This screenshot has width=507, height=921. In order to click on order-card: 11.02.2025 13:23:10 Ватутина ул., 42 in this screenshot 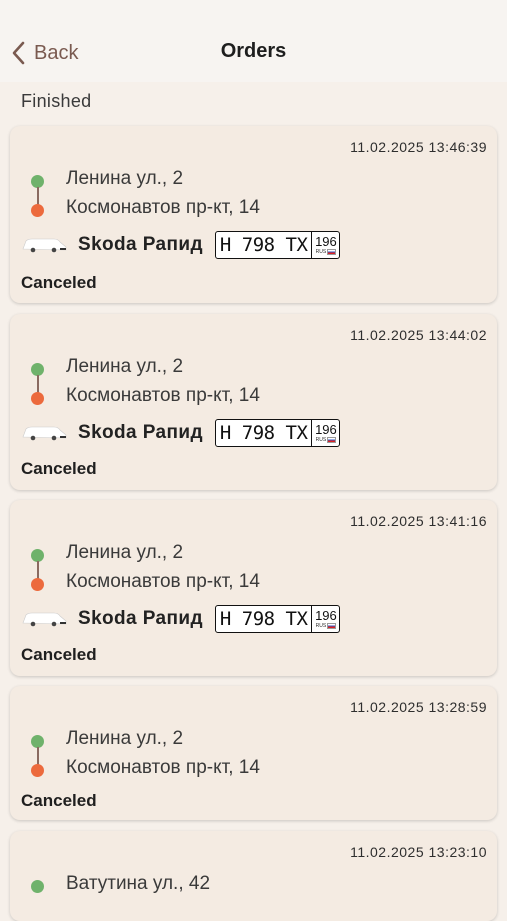, I will do `click(253, 876)`.